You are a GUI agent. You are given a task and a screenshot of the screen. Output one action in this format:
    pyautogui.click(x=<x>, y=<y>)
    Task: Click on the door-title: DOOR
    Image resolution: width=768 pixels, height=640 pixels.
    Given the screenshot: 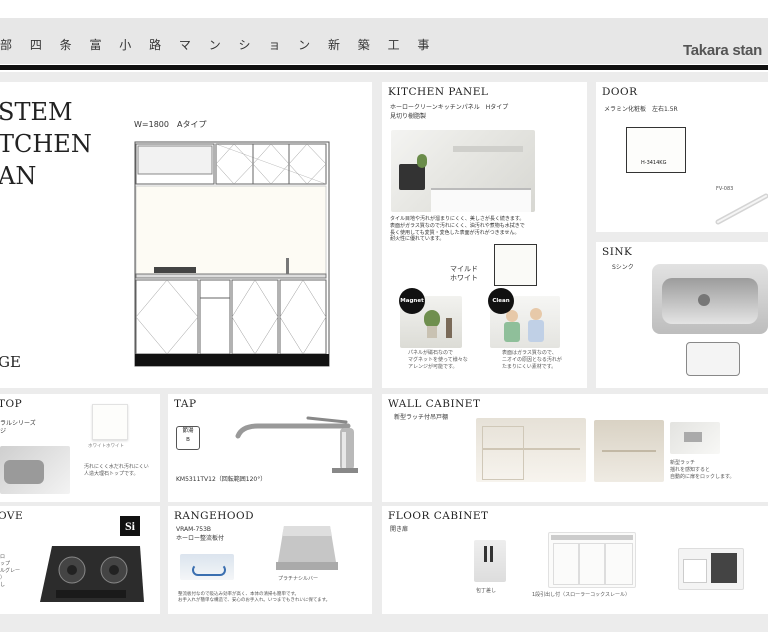 What is the action you would take?
    pyautogui.click(x=620, y=92)
    